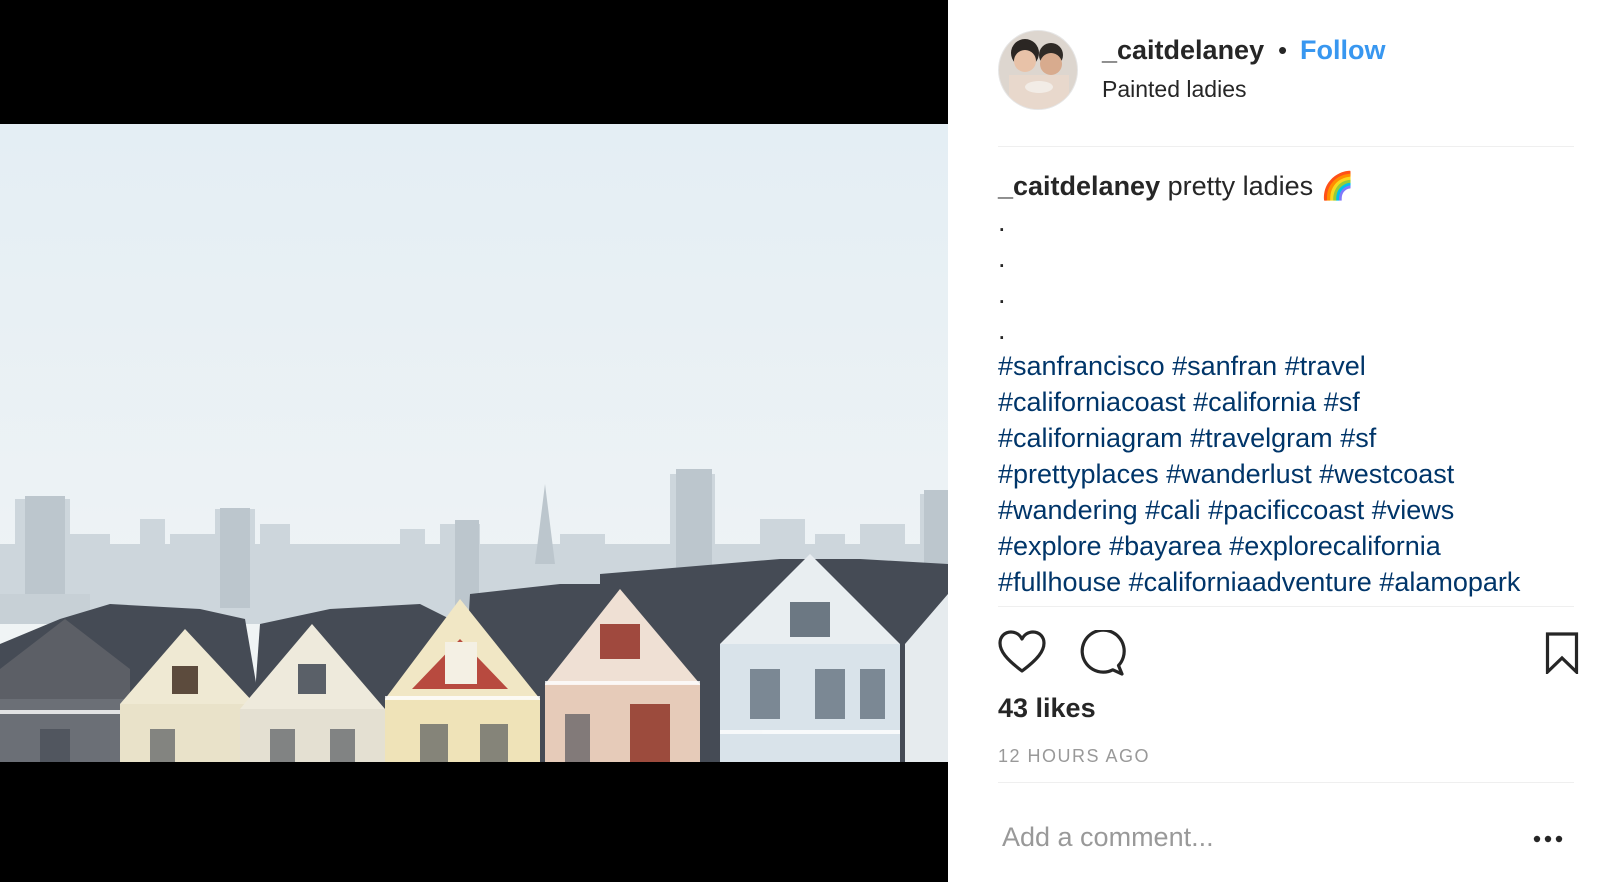 This screenshot has width=1598, height=882. Describe the element at coordinates (1173, 510) in the screenshot. I see `hashtag-link: #cali` at that location.